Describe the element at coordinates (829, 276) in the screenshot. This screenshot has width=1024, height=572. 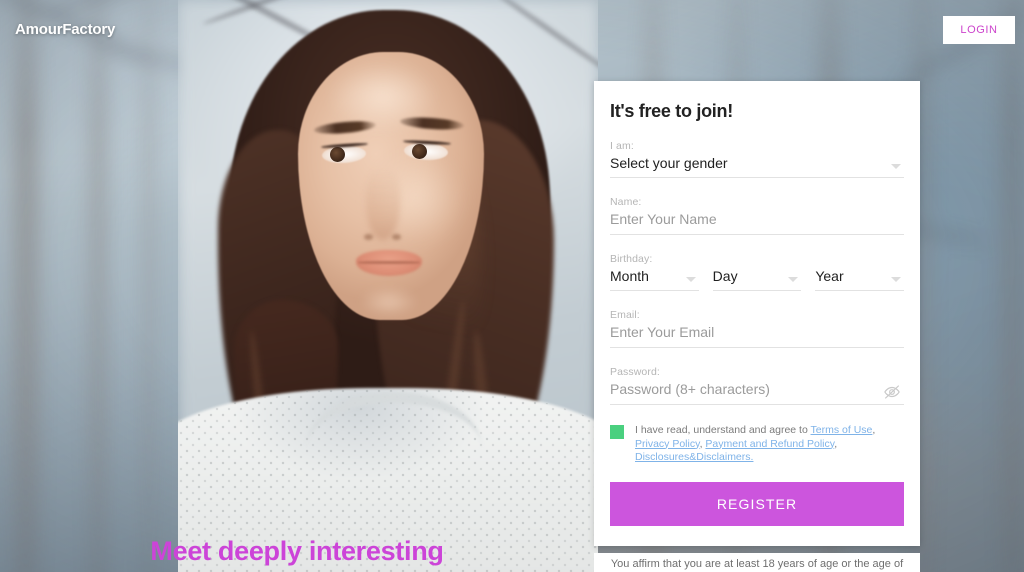
I see `birth-year-value: Year` at that location.